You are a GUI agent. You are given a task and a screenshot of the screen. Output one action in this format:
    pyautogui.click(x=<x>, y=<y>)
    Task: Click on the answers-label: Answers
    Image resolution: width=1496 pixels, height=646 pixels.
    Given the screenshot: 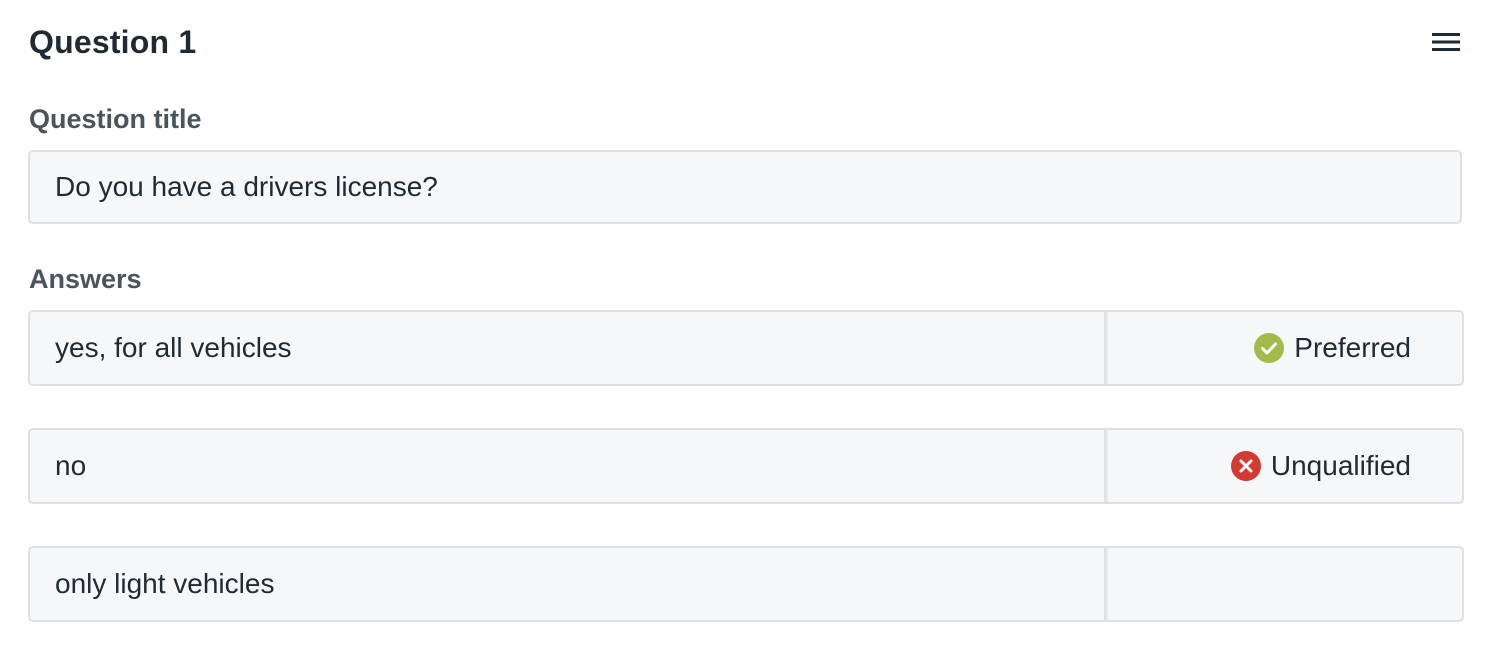 What is the action you would take?
    pyautogui.click(x=85, y=279)
    